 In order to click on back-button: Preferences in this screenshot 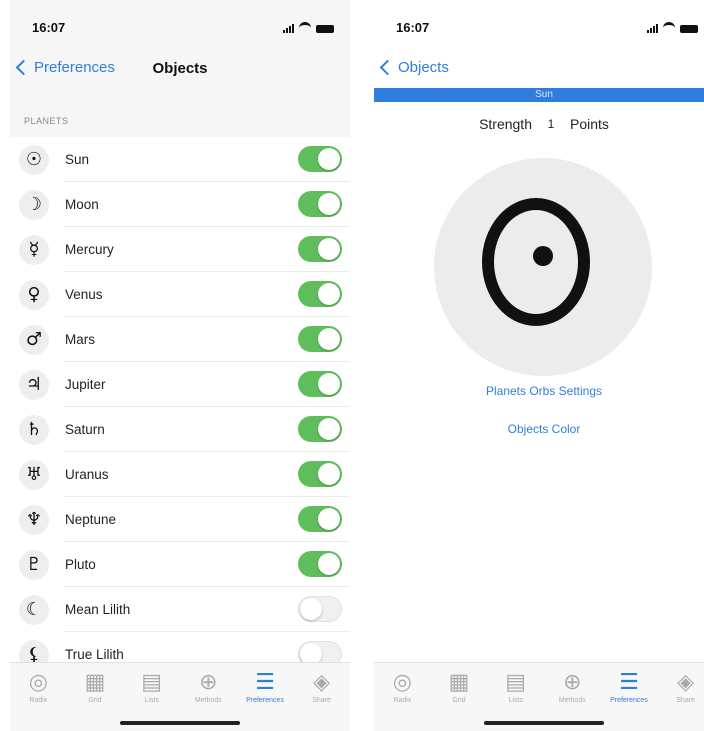, I will do `click(65, 67)`.